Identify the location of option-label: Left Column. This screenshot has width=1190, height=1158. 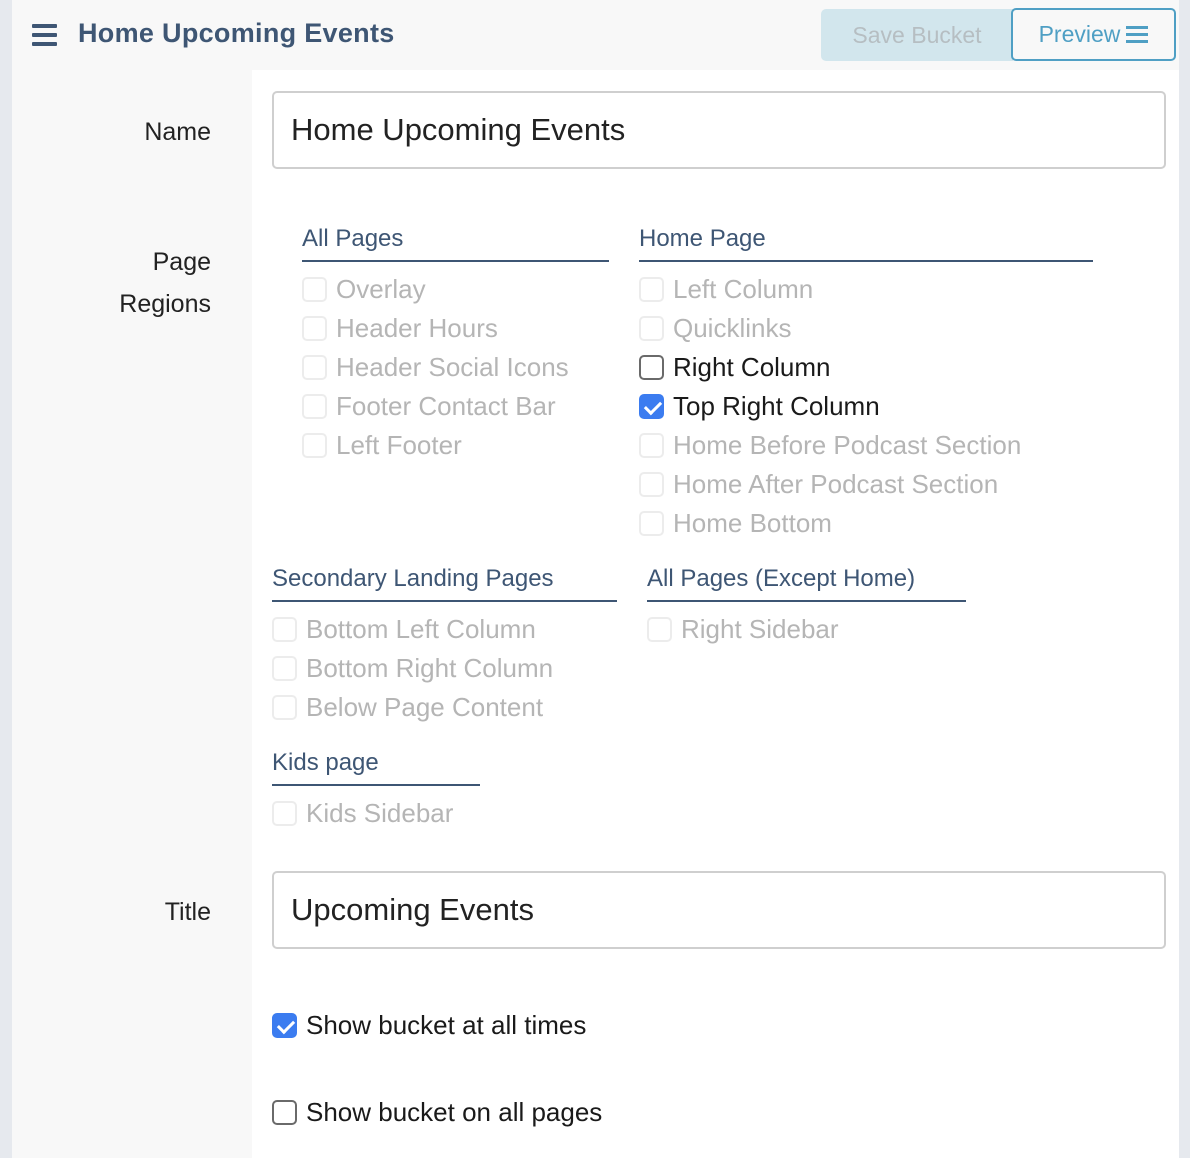
(743, 289).